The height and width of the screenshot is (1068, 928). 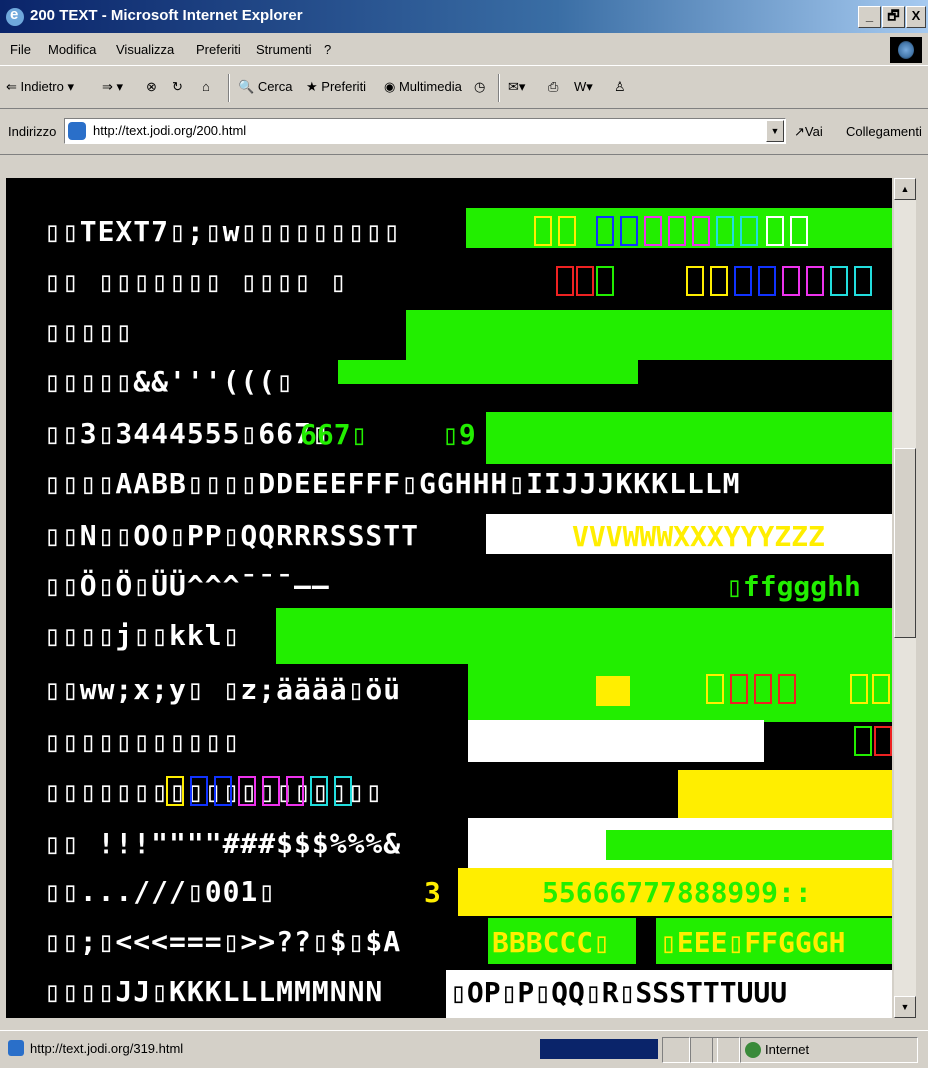 I want to click on menu-preferiti: Preferiti, so click(x=218, y=49).